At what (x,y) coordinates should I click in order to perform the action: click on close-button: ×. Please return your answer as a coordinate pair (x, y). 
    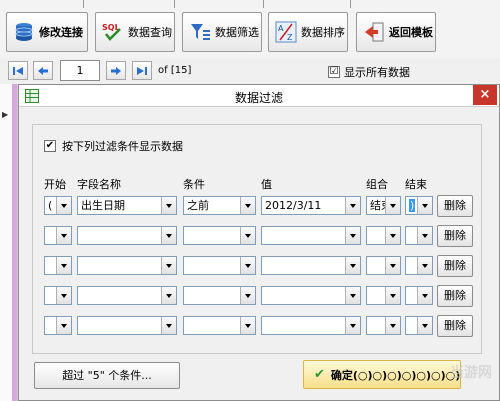
    Looking at the image, I should click on (485, 95).